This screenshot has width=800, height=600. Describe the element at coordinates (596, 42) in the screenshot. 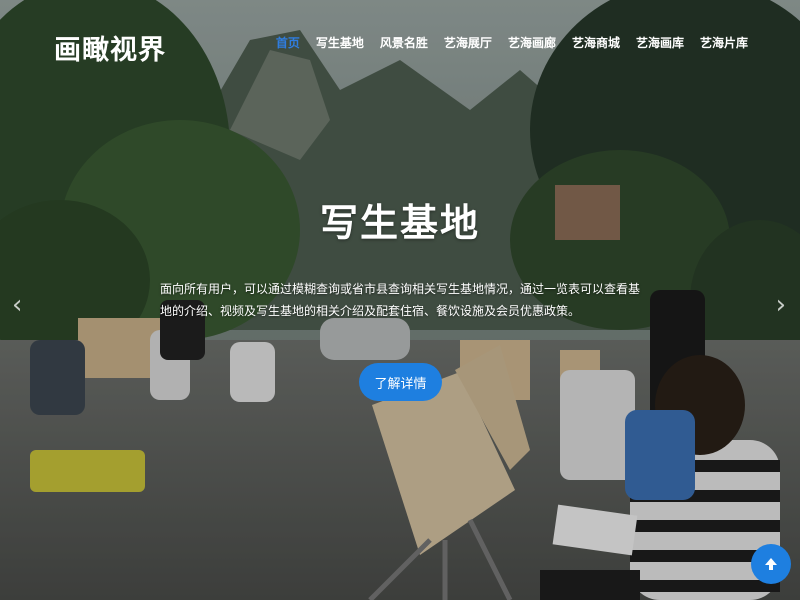

I see `nav-item-mall: 艺海商城` at that location.